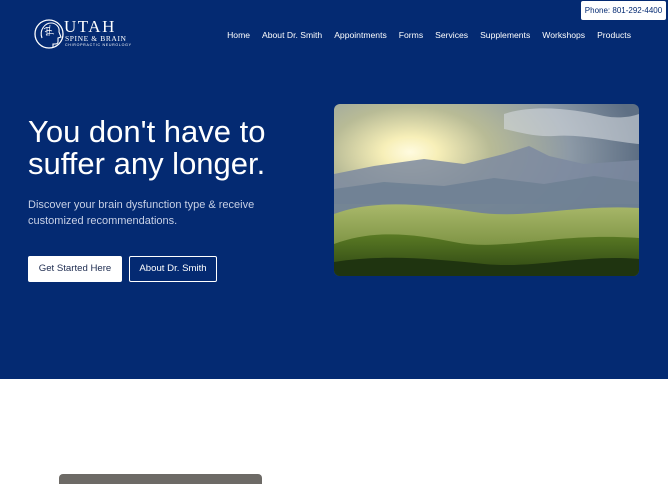  Describe the element at coordinates (147, 163) in the screenshot. I see `headline-line-2: suffer any longer.` at that location.